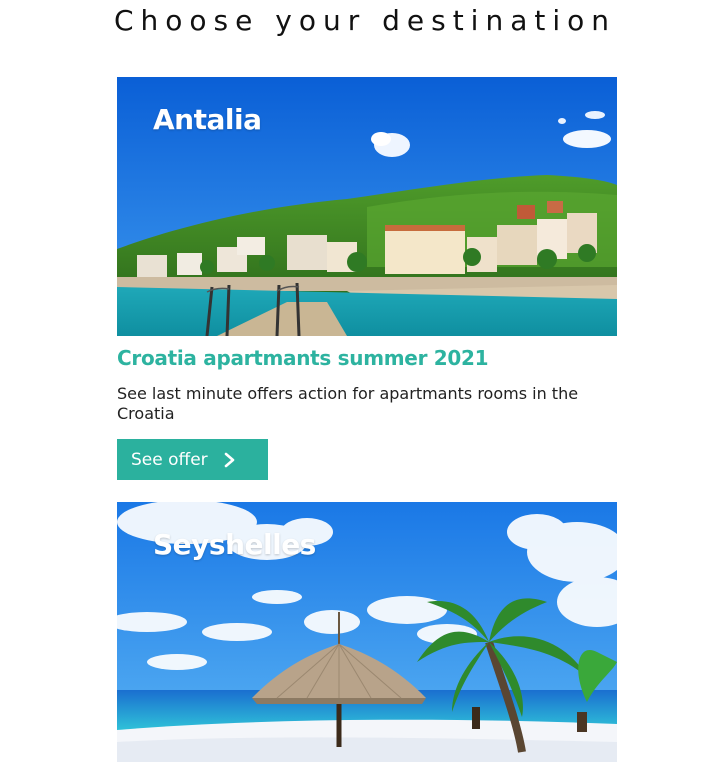  What do you see at coordinates (234, 544) in the screenshot?
I see `destination-label: Seyshelles` at bounding box center [234, 544].